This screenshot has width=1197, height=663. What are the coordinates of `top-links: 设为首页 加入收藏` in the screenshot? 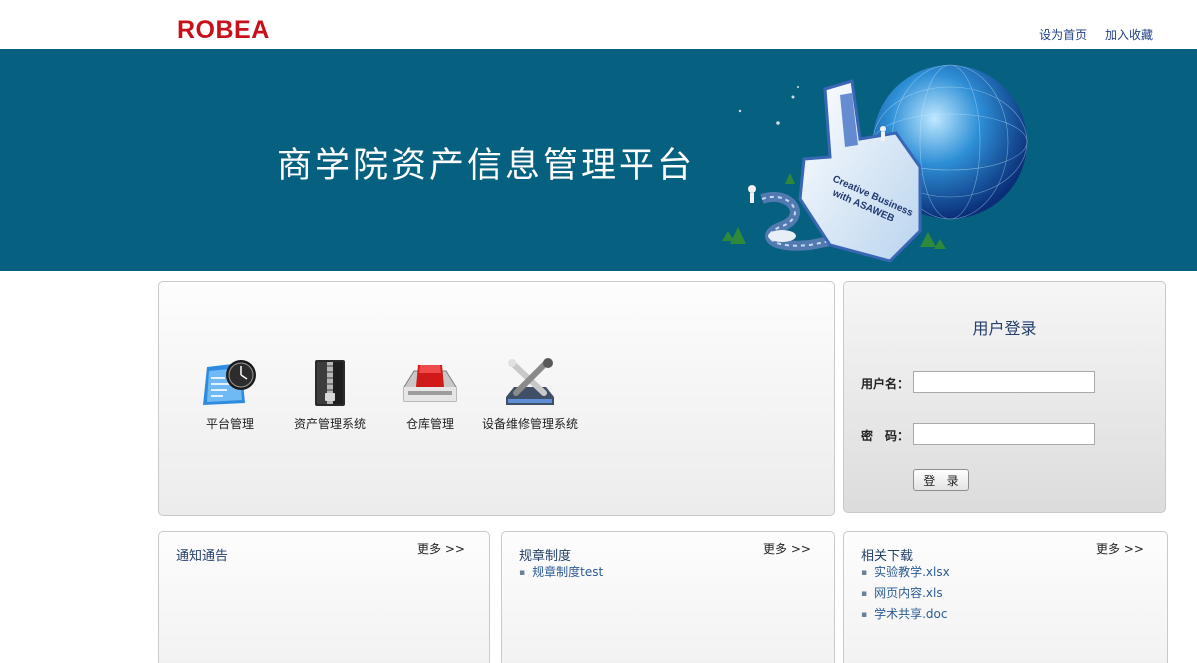 It's located at (1089, 34).